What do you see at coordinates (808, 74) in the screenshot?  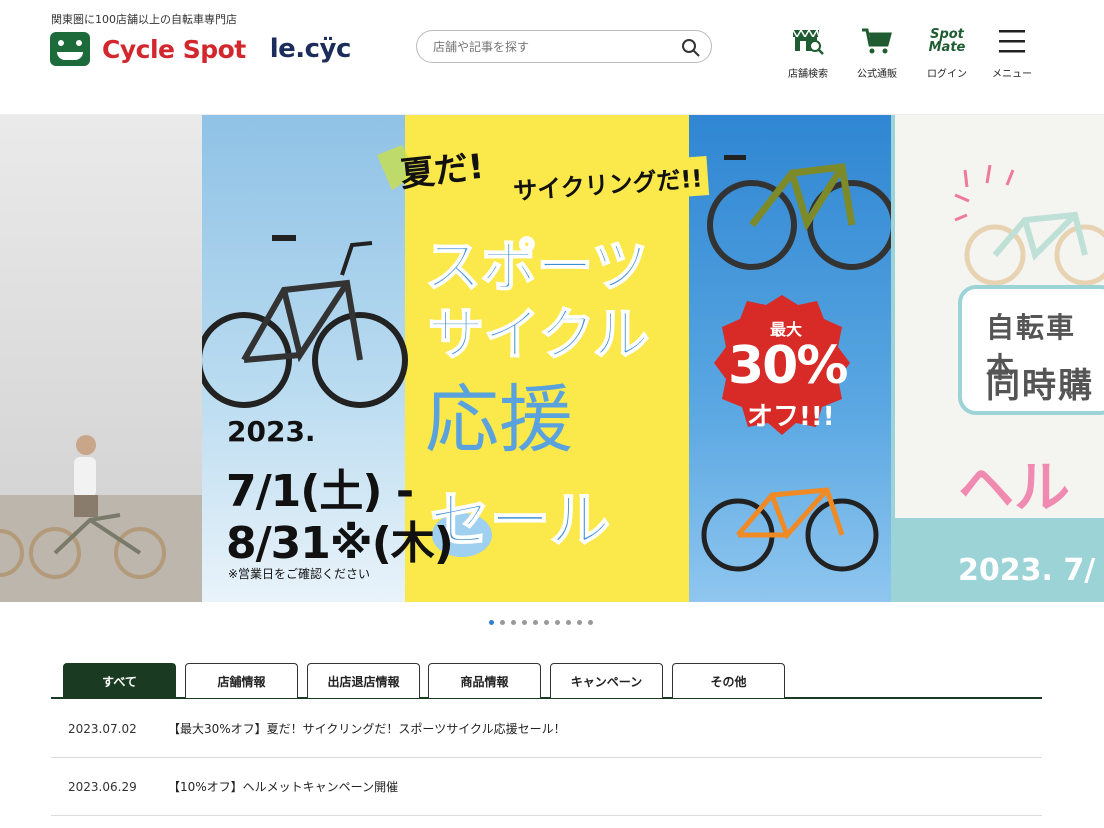 I see `nav-store-search-label: 店舗検索` at bounding box center [808, 74].